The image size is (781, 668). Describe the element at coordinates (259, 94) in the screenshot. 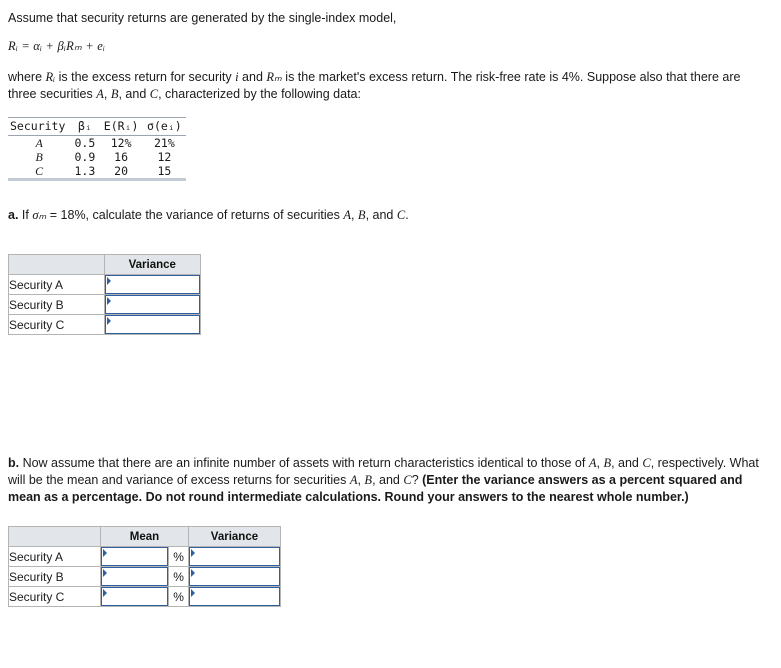

I see `intro-tail: , characterized by the following data:` at that location.